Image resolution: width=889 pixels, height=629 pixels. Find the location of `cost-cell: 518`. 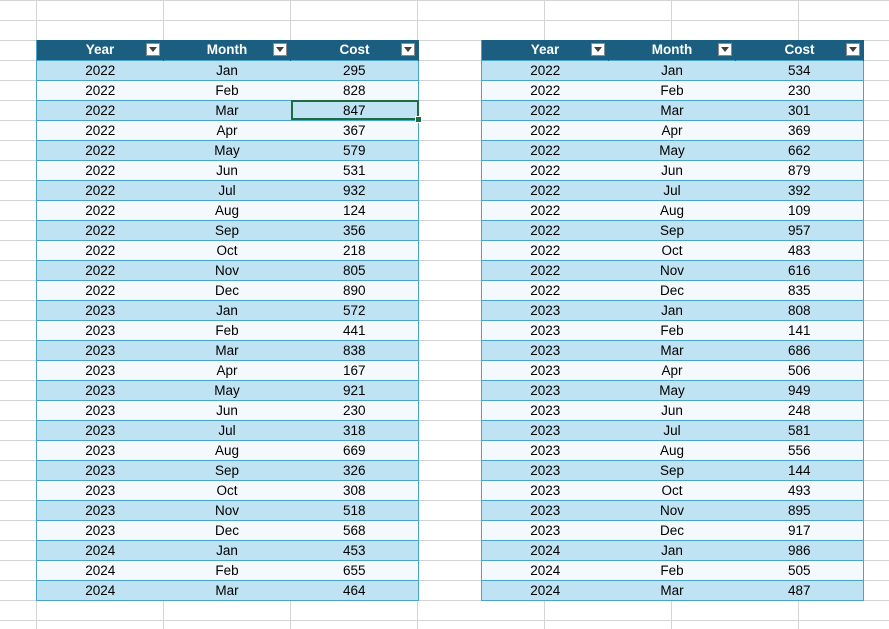

cost-cell: 518 is located at coordinates (354, 510).